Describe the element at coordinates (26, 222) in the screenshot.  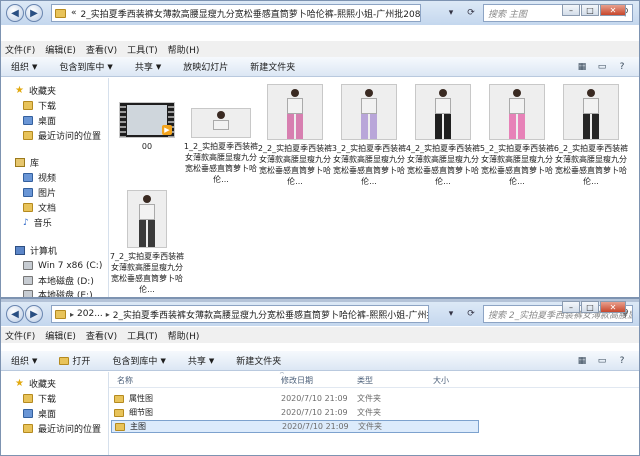
I see `music-note-icon: ♪` at that location.